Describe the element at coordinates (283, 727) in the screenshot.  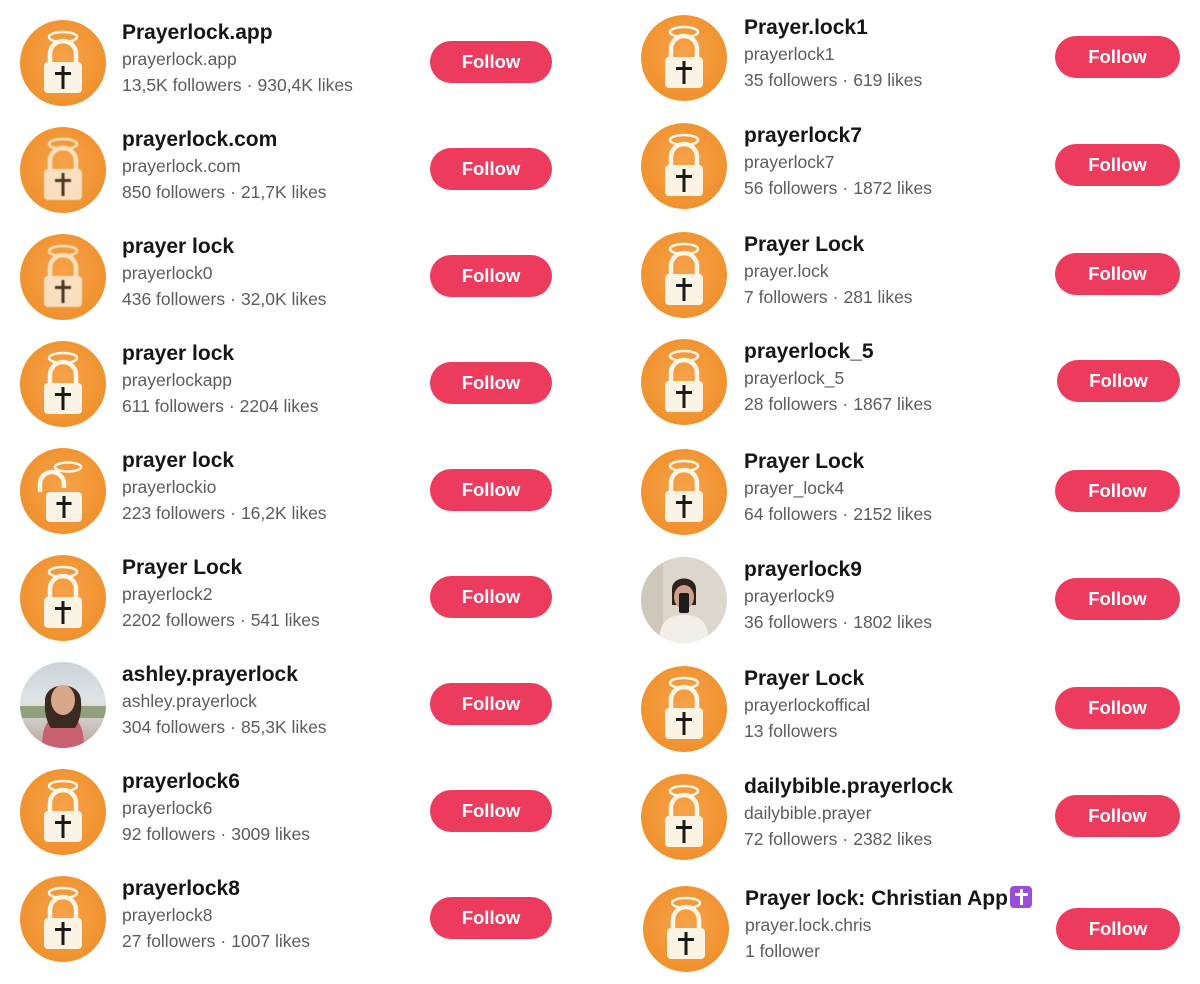
I see `likes-count: 85,3K likes` at that location.